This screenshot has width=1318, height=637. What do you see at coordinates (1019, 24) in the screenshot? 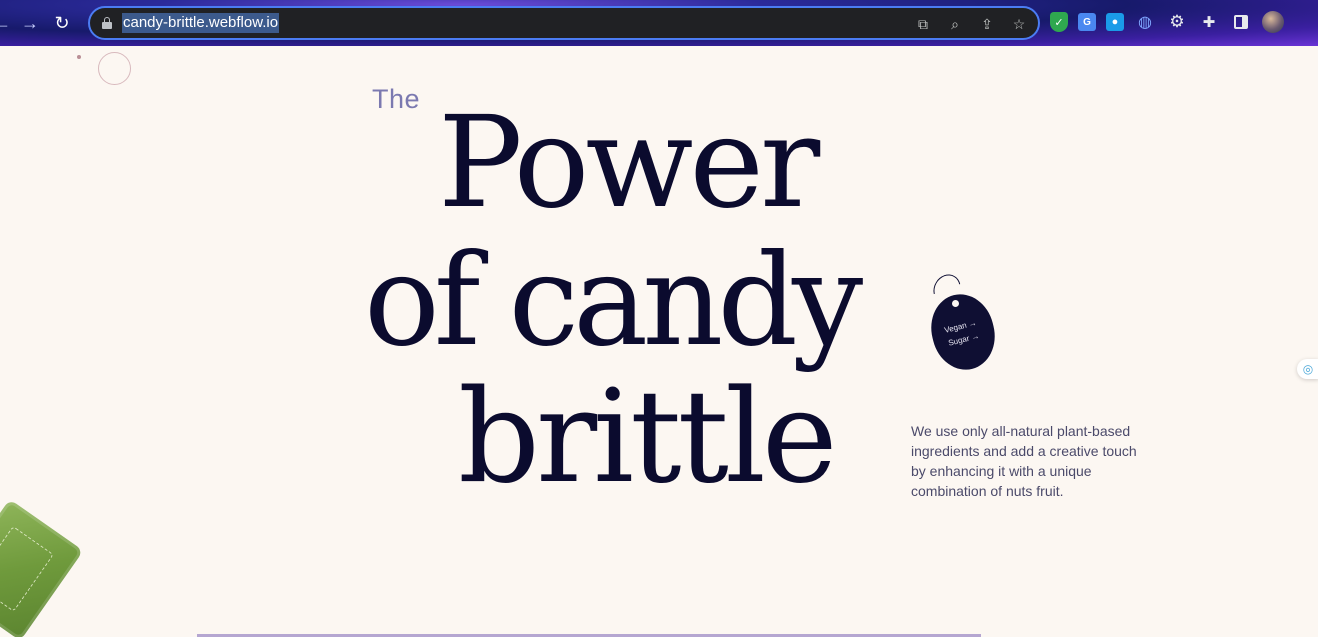
I see `star-icon: ☆` at bounding box center [1019, 24].